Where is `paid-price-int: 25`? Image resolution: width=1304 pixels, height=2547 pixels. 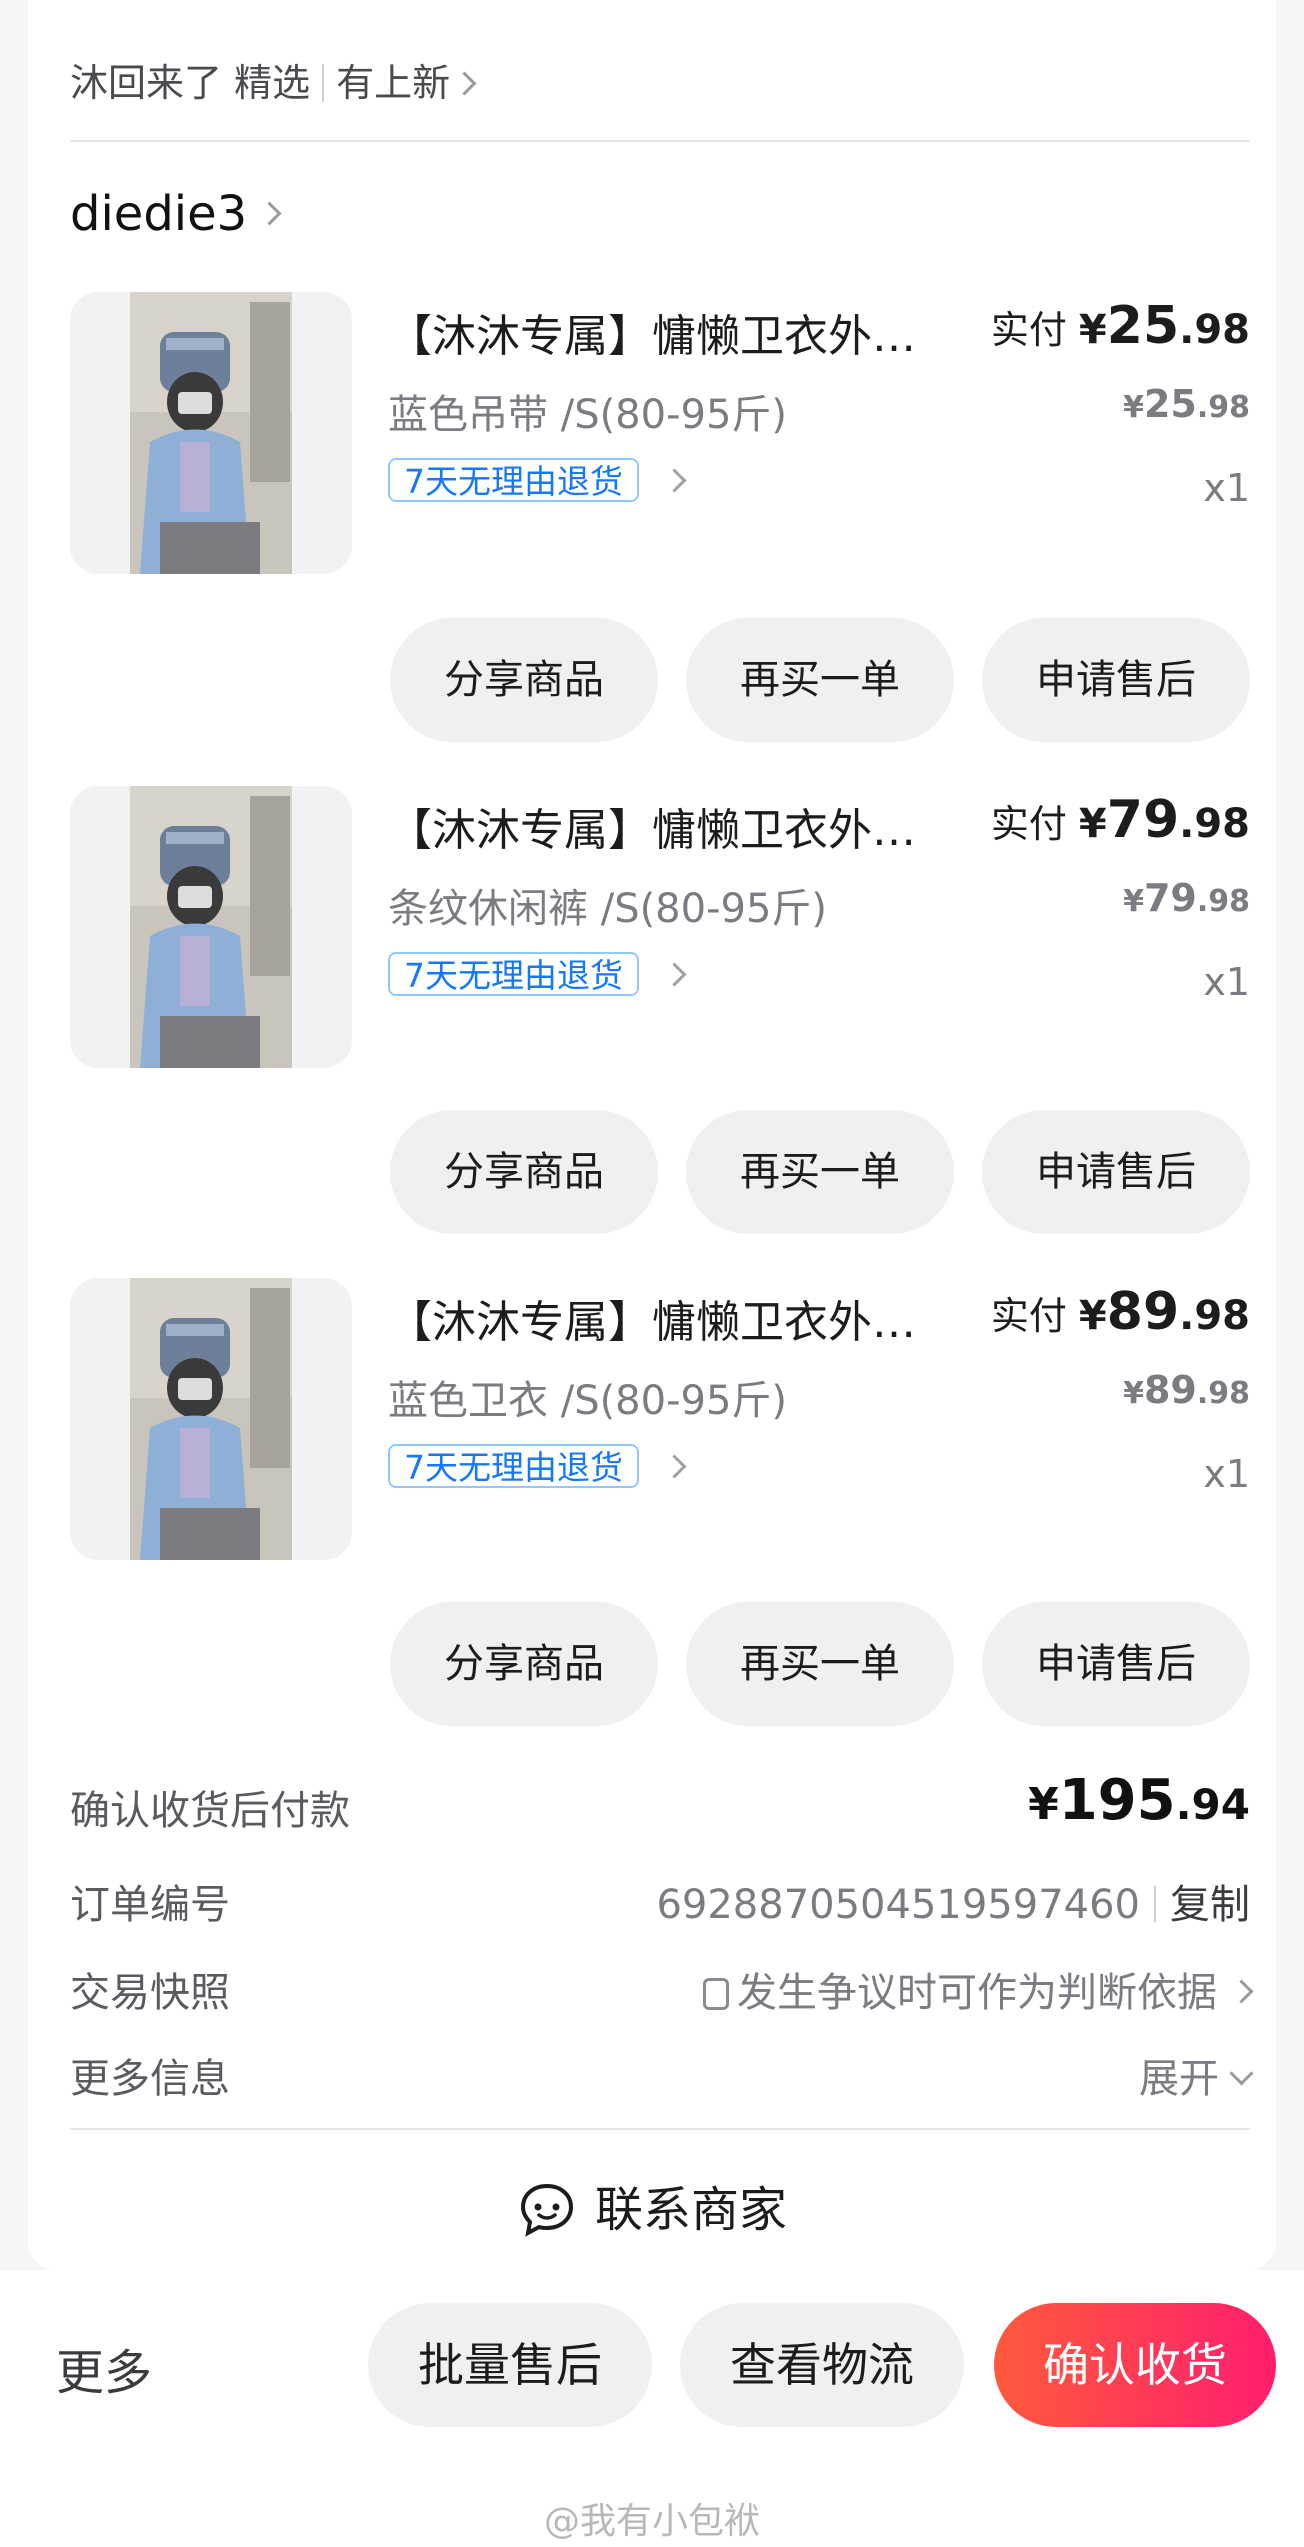
paid-price-int: 25 is located at coordinates (1143, 326).